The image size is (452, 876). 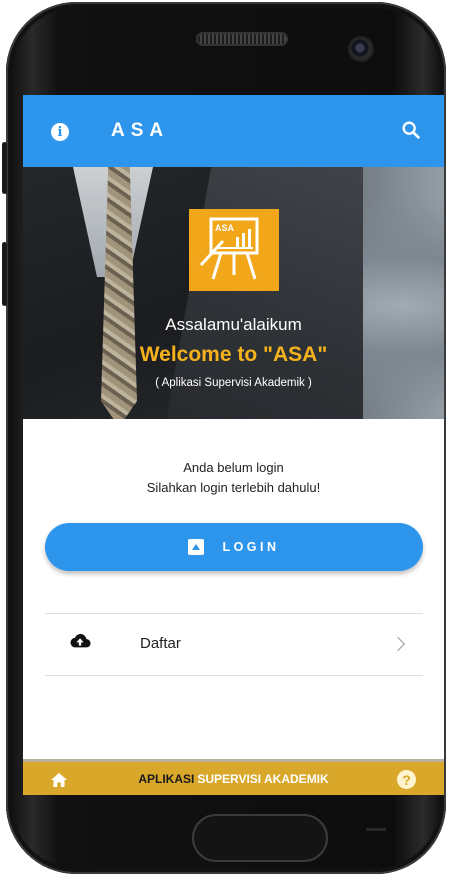 I want to click on chevron-right-icon, so click(x=398, y=644).